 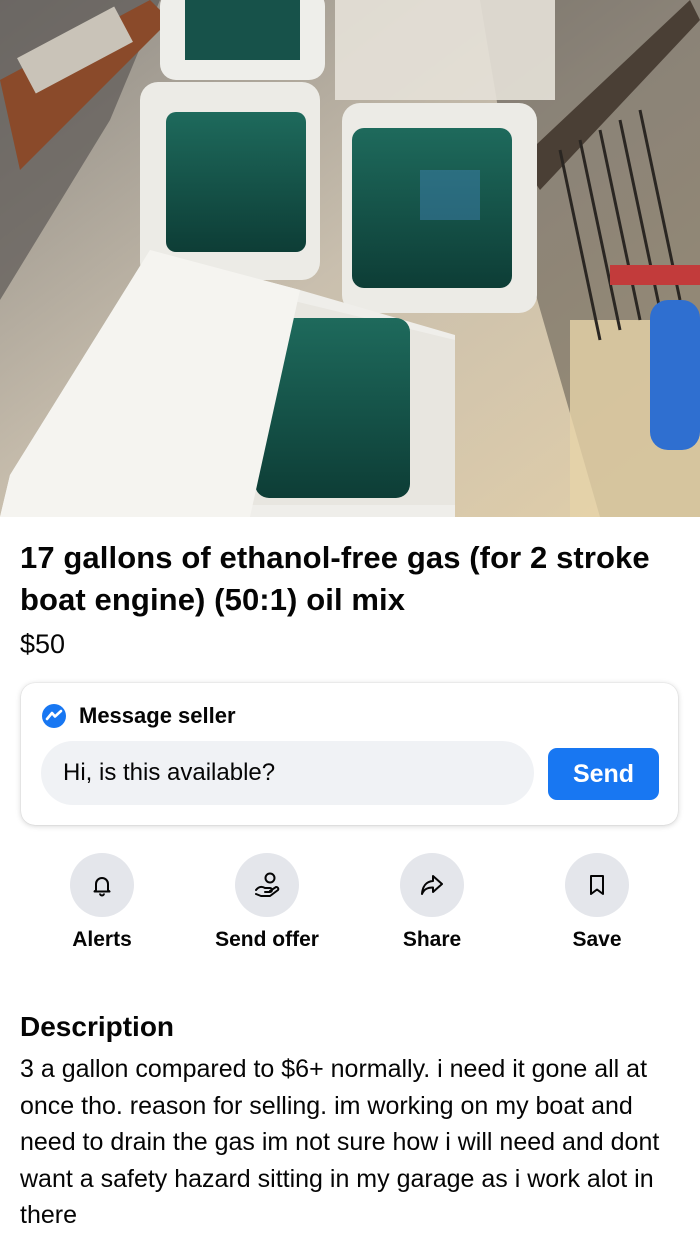 I want to click on message-seller-header: Message seller, so click(x=138, y=716).